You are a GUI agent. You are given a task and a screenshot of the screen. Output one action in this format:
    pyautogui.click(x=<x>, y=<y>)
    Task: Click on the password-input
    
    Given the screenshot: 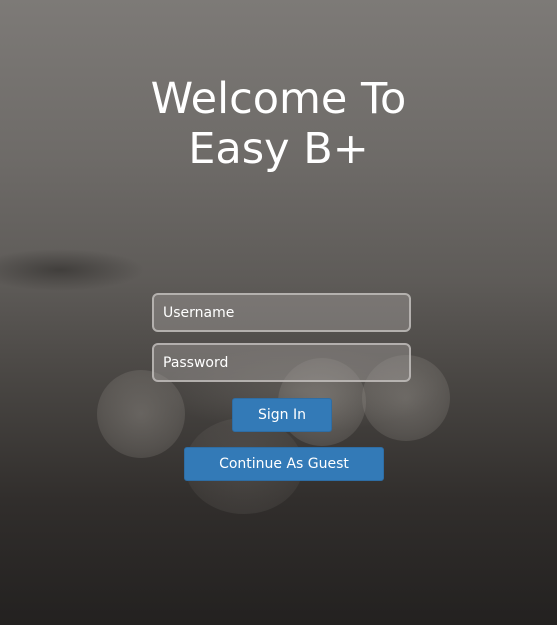 What is the action you would take?
    pyautogui.click(x=281, y=362)
    